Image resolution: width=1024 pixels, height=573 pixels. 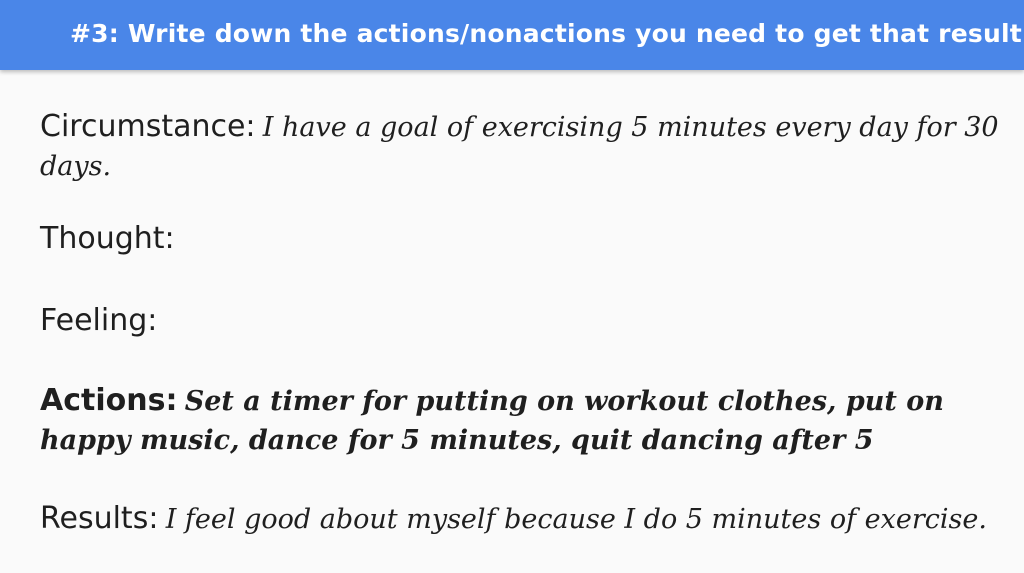 I want to click on results-label: Results:, so click(x=99, y=518).